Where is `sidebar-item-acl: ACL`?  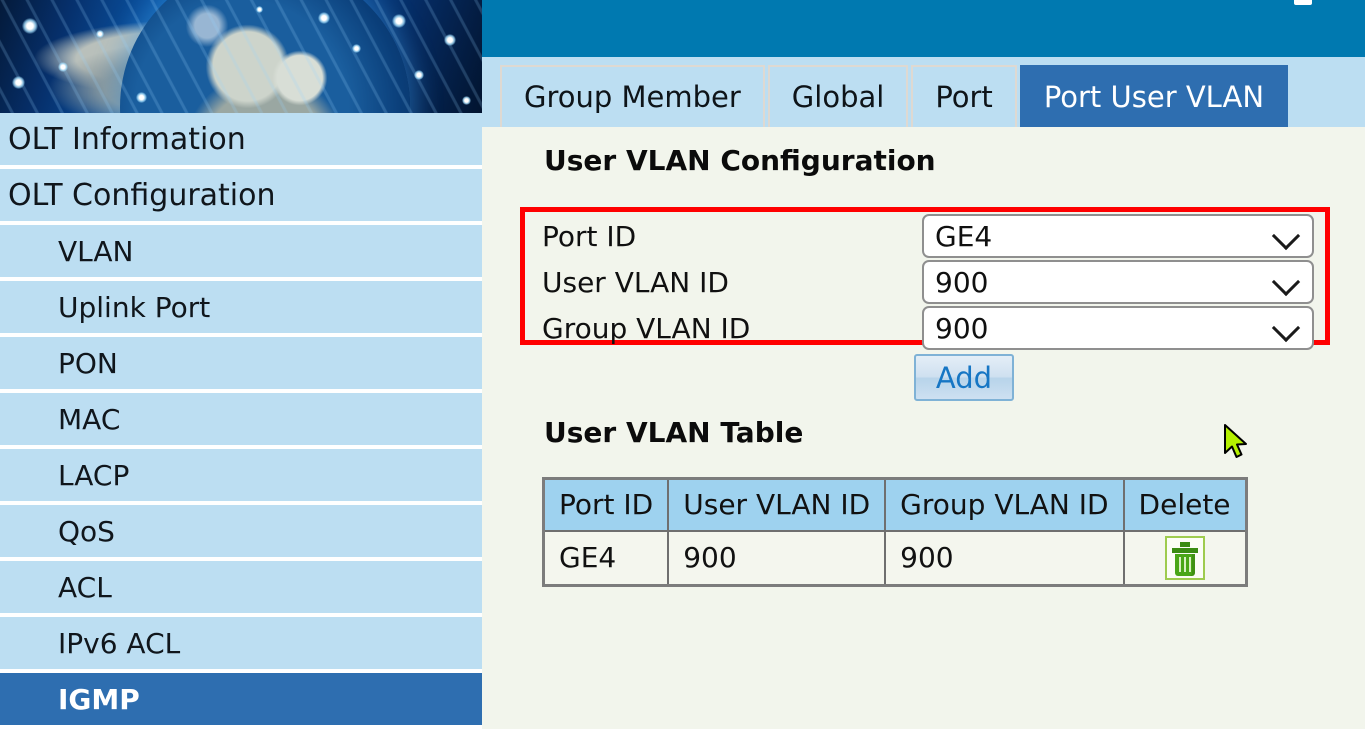 sidebar-item-acl: ACL is located at coordinates (241, 587).